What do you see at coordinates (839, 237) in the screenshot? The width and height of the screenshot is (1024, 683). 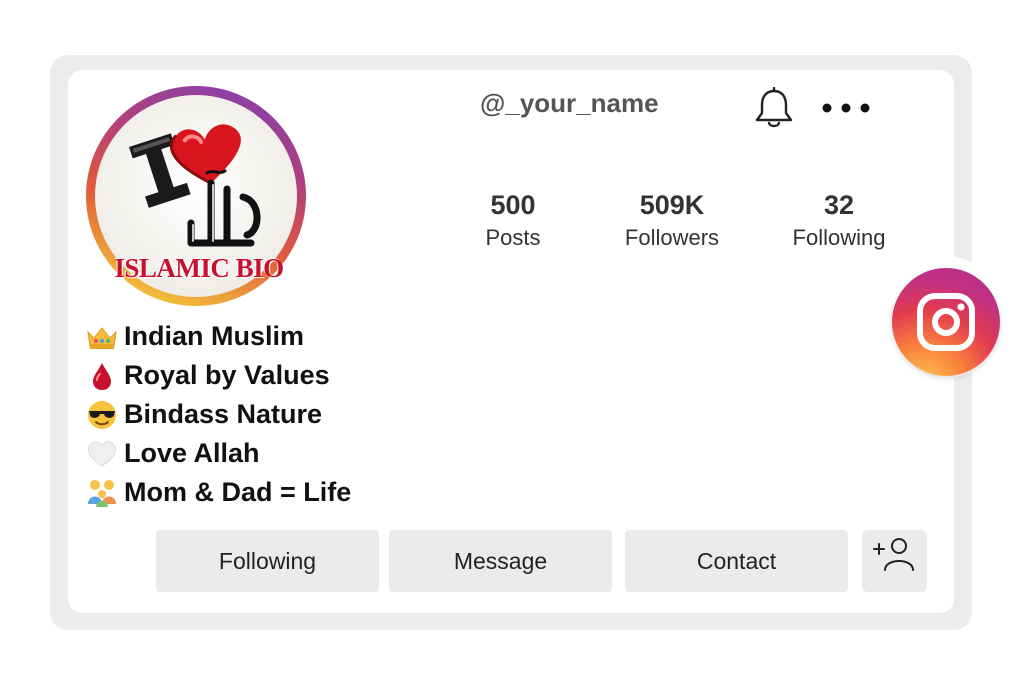 I see `stat-label: Following` at bounding box center [839, 237].